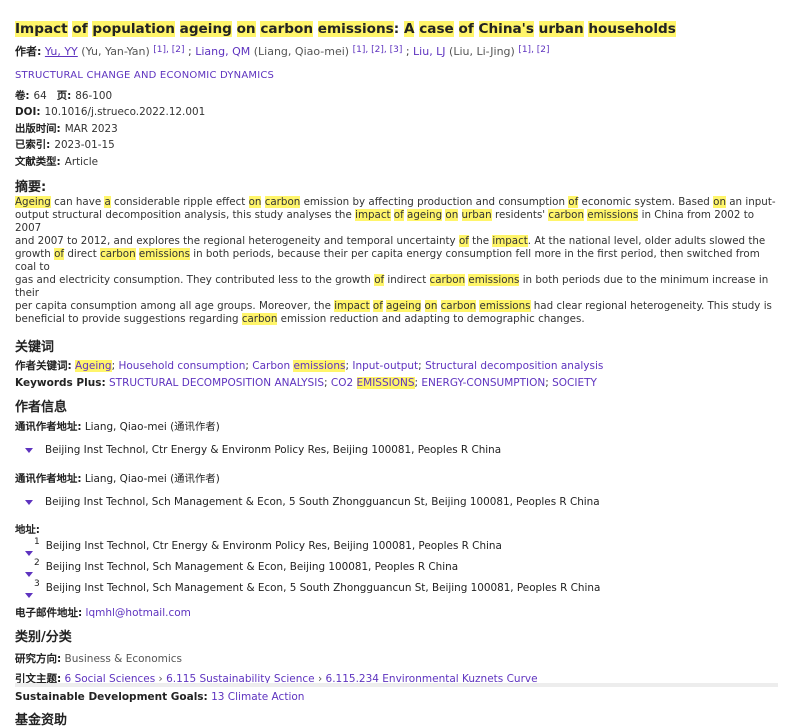  Describe the element at coordinates (138, 613) in the screenshot. I see `email-link: lqmhl@hotmail.com` at that location.